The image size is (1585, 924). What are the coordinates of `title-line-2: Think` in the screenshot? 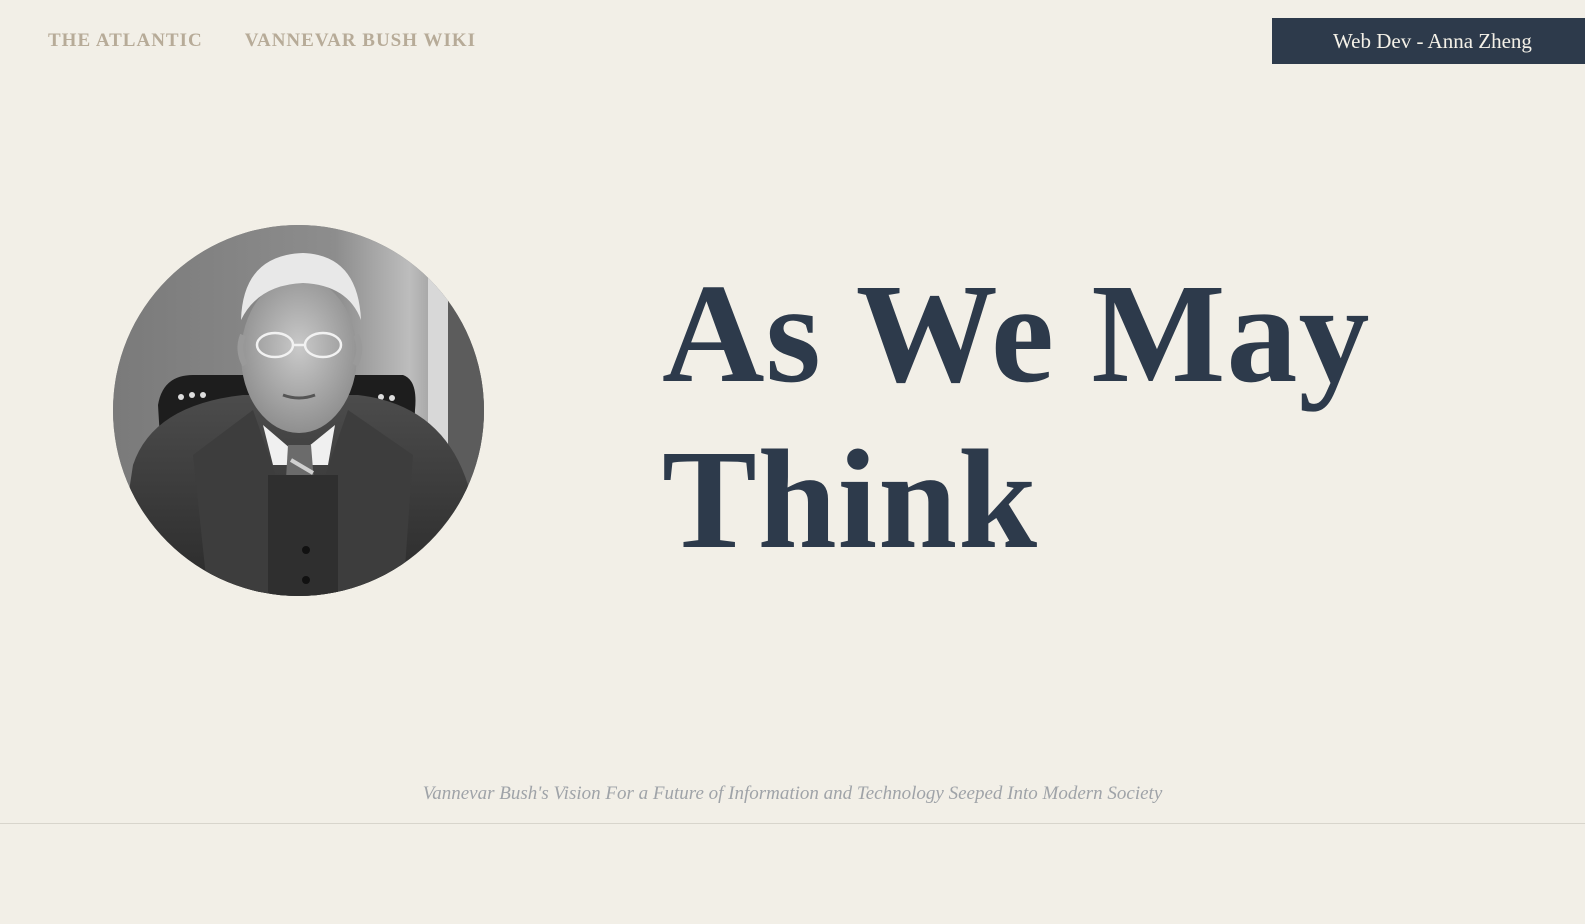 It's located at (850, 499).